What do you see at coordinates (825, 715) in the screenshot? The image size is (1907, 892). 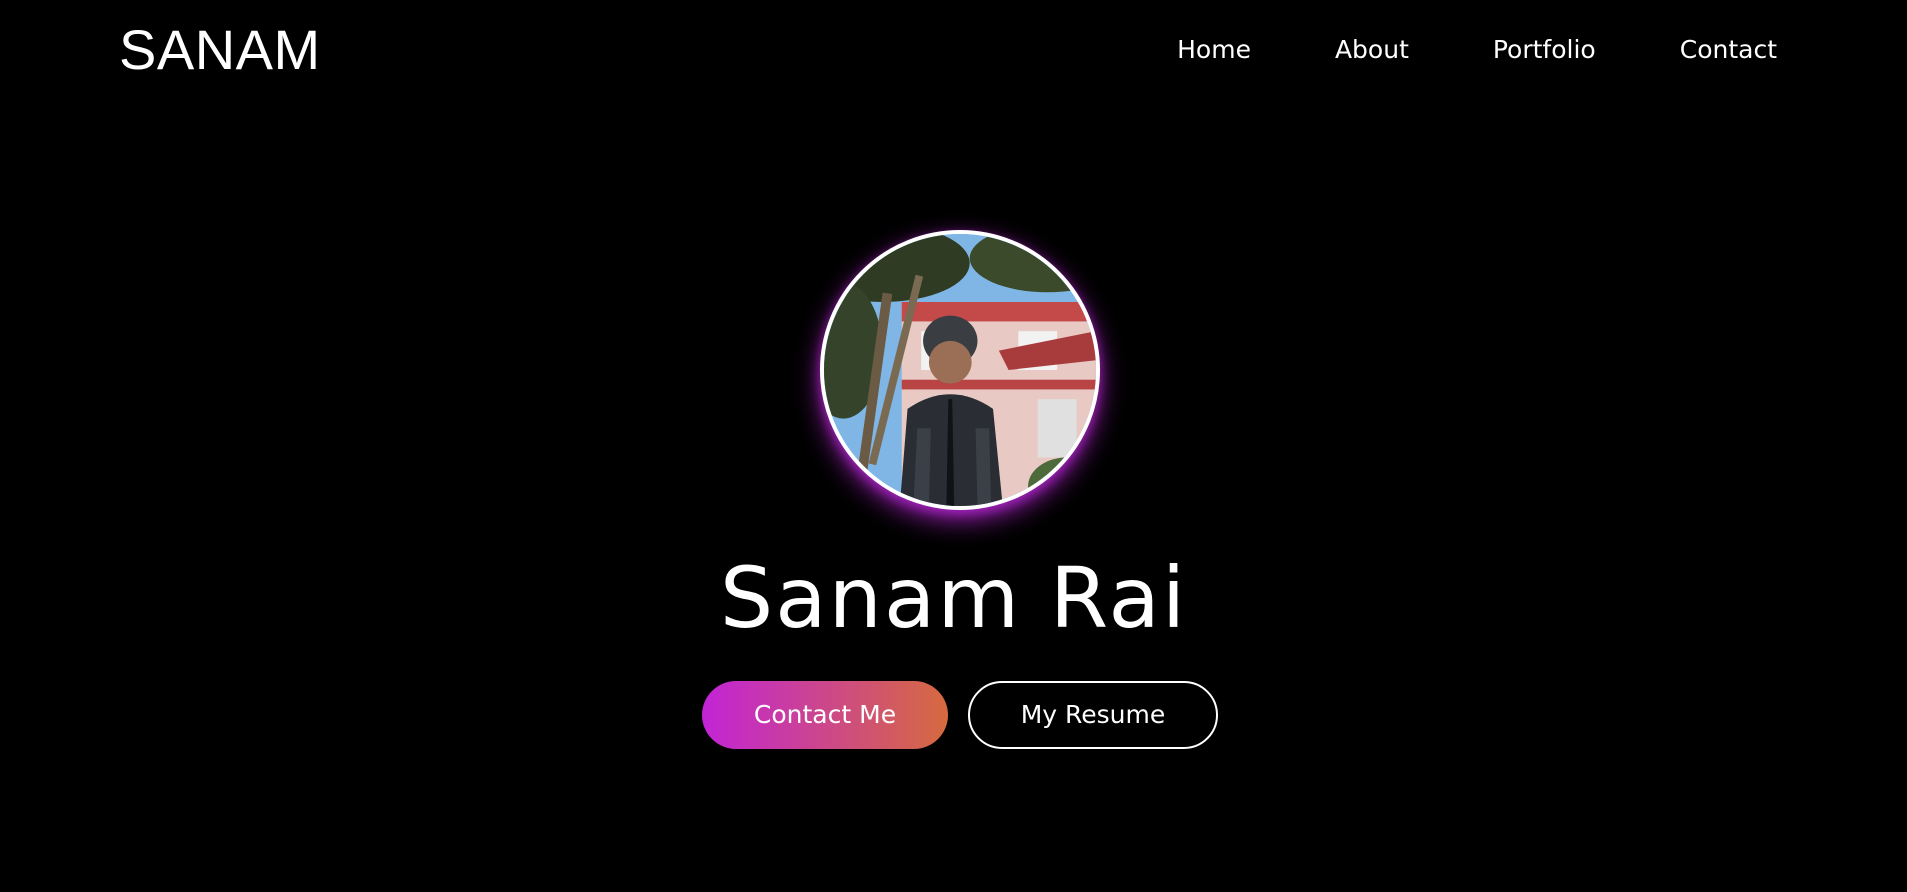 I see `contact-me-button: Contact Me` at bounding box center [825, 715].